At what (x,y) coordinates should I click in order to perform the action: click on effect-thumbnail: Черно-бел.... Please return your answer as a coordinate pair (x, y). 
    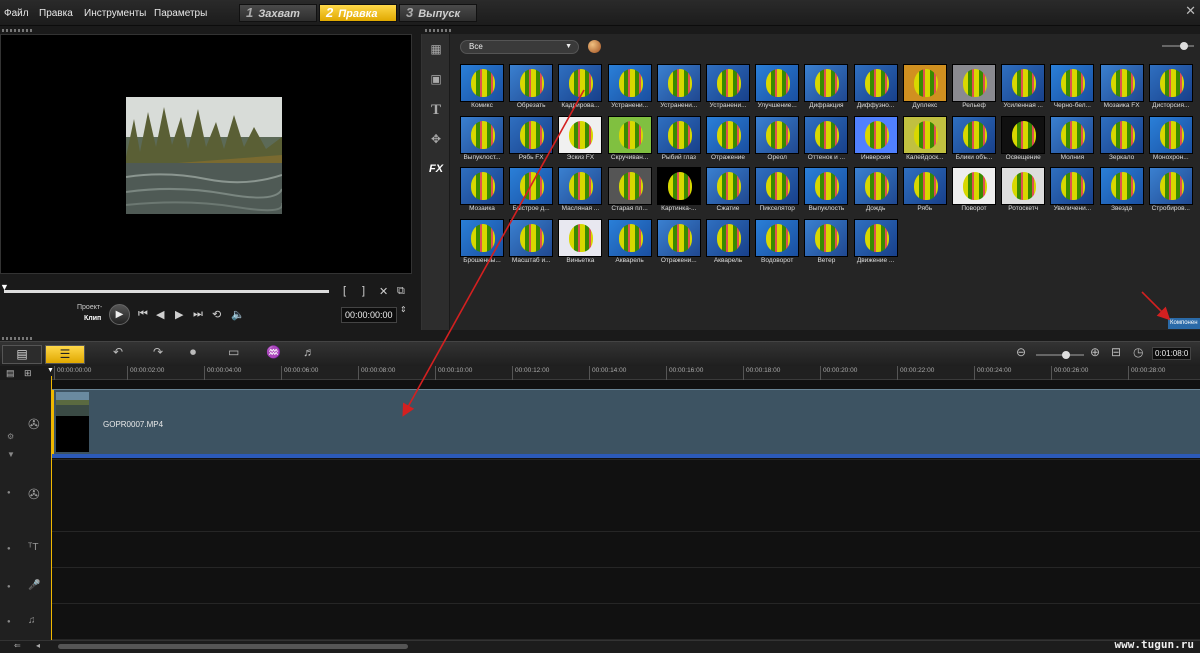
    Looking at the image, I should click on (1072, 89).